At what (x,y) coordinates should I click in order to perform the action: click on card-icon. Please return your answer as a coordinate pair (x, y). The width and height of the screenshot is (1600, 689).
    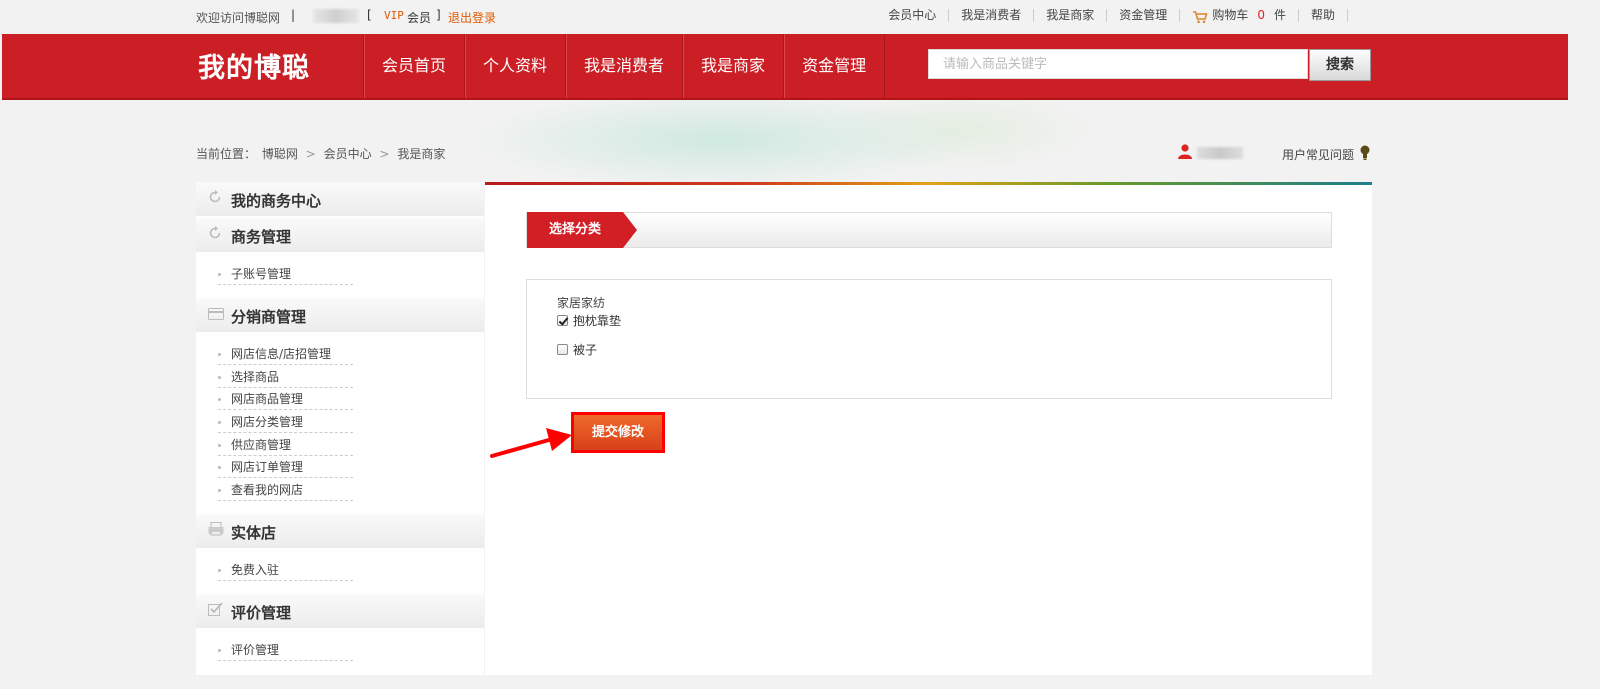
    Looking at the image, I should click on (216, 313).